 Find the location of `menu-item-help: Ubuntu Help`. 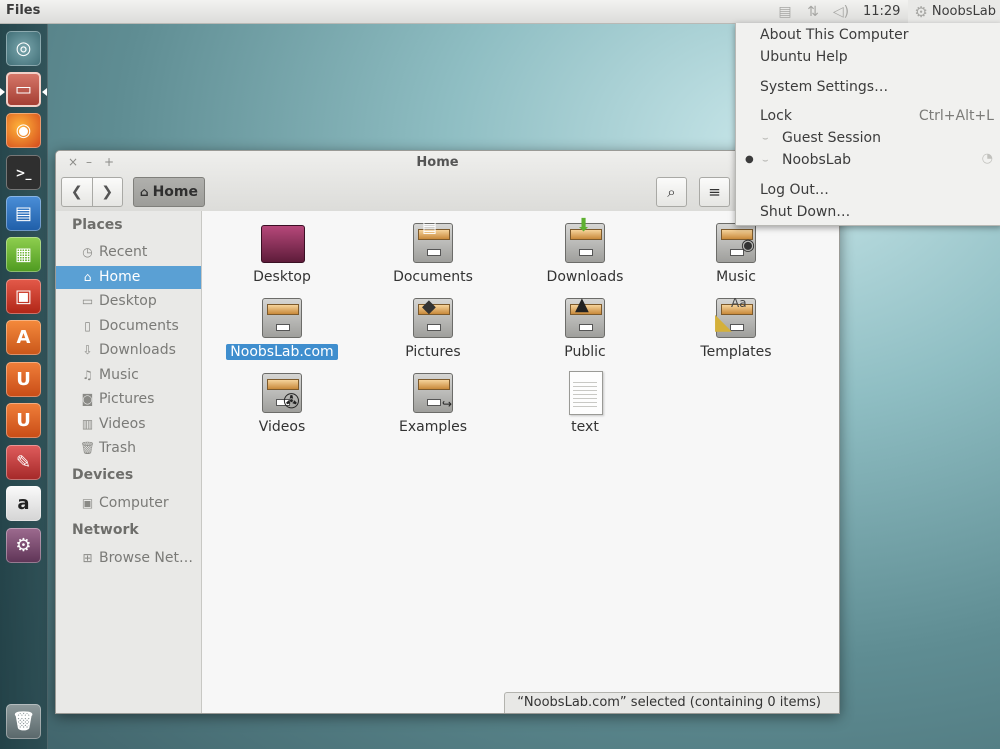

menu-item-help: Ubuntu Help is located at coordinates (804, 57).